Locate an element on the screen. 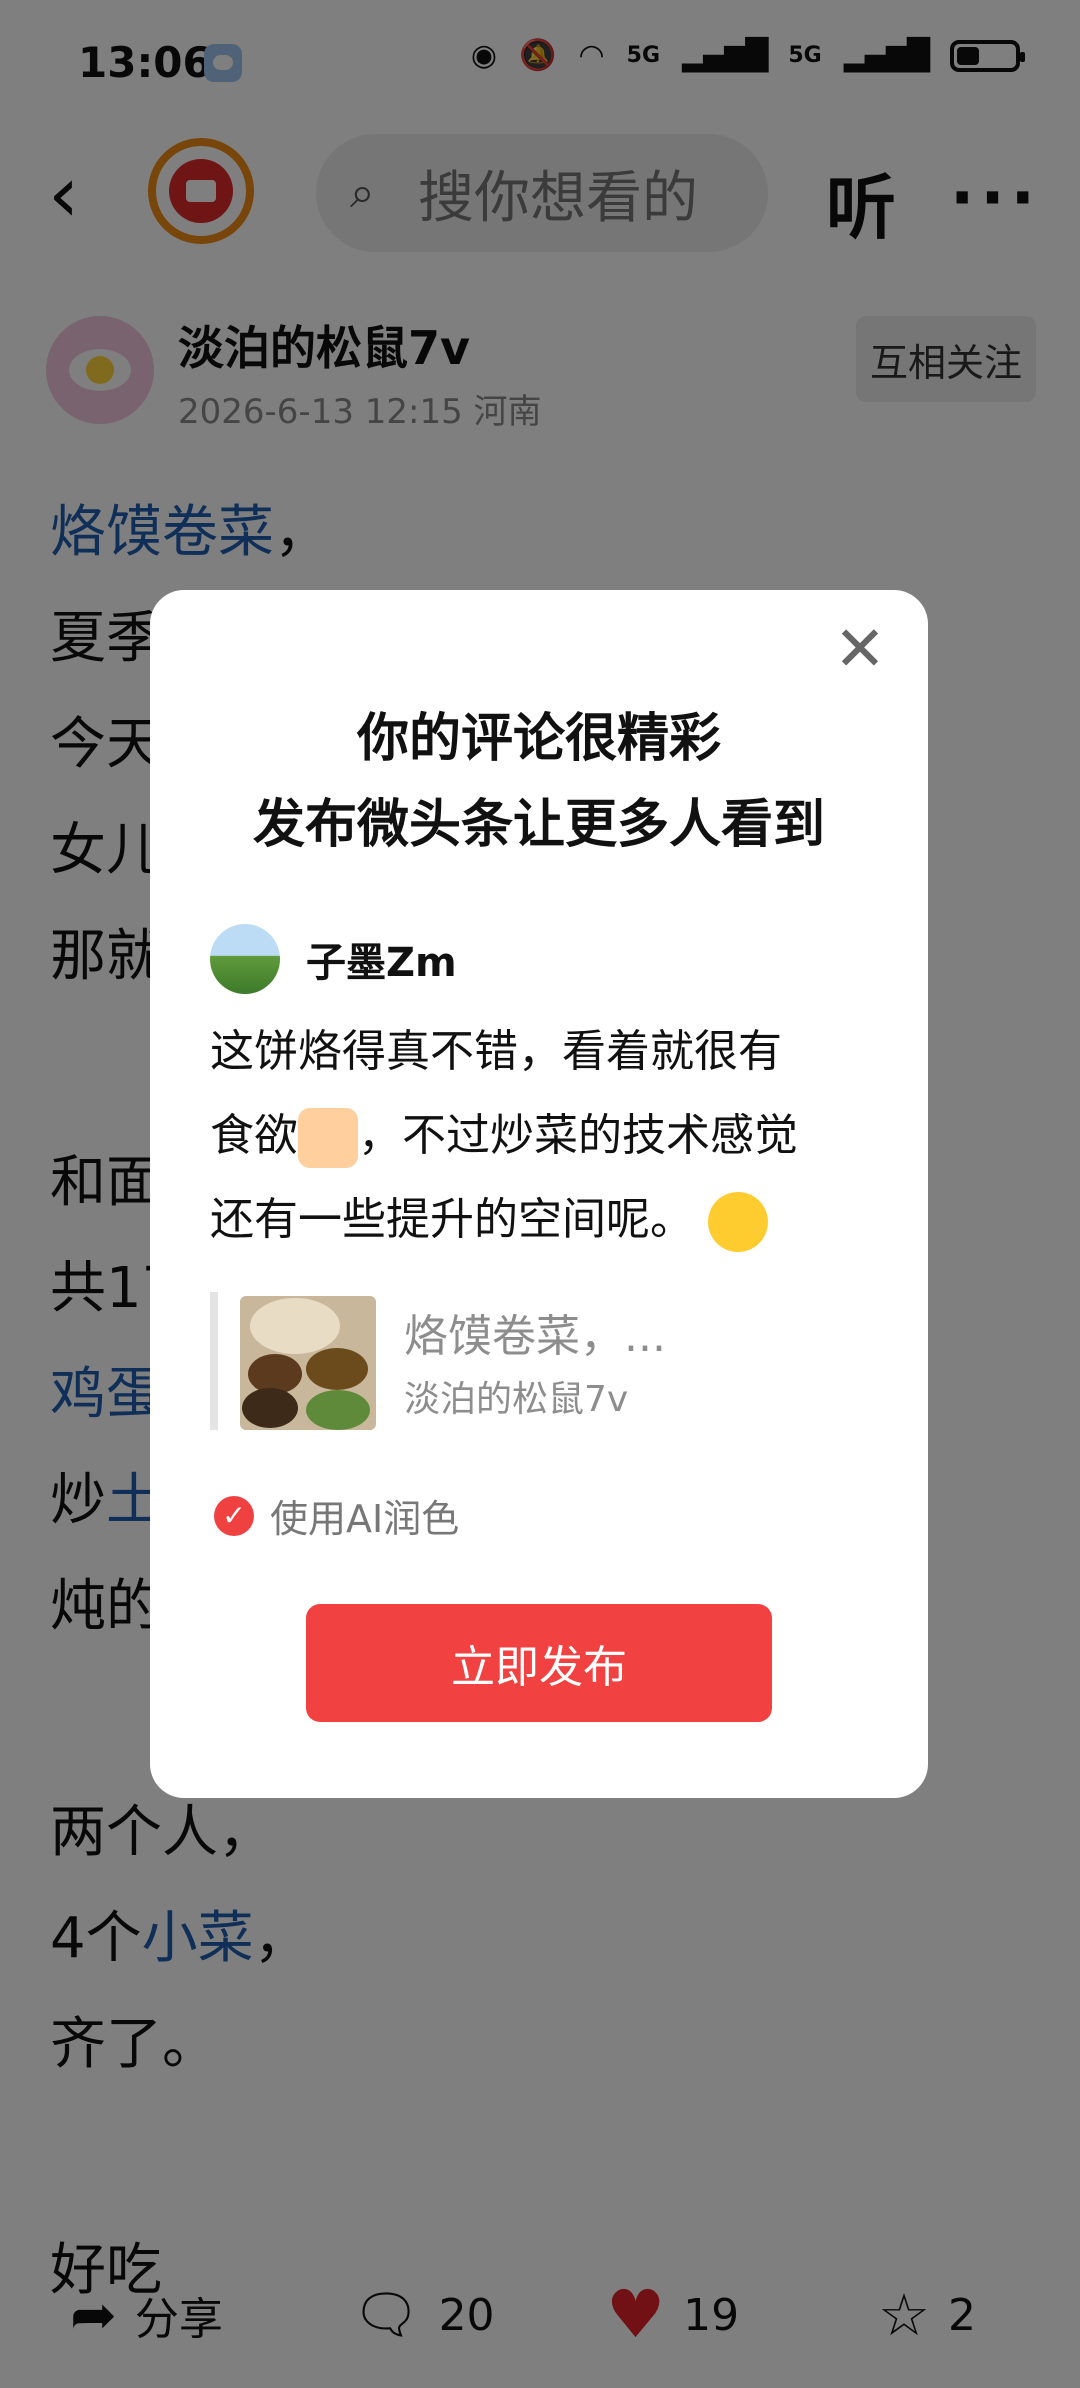 The image size is (1080, 2388). checkbox-checked-icon: ✓ is located at coordinates (234, 1515).